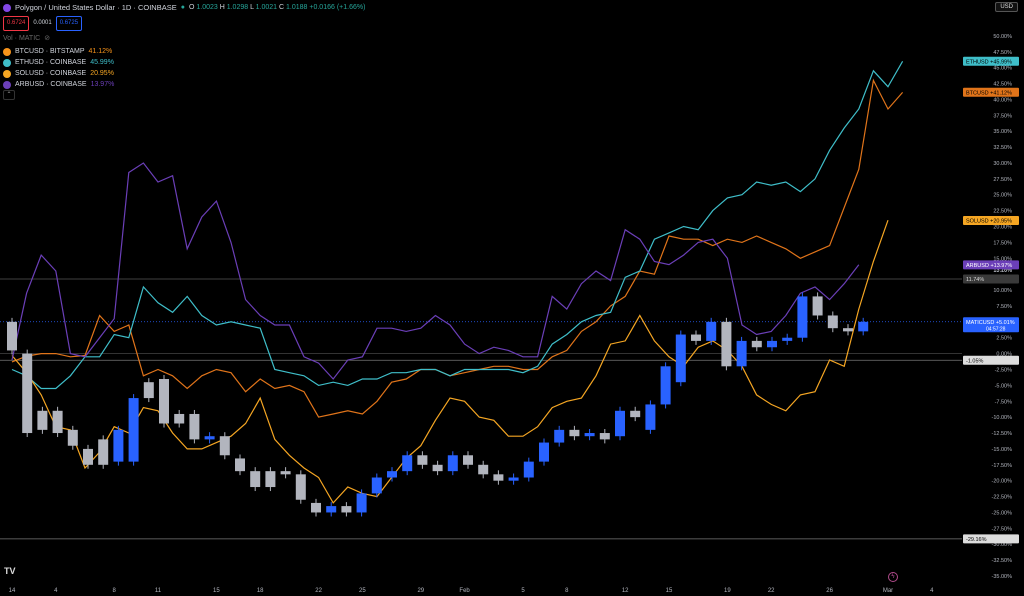 This screenshot has height=596, width=1024. I want to click on price-tag: MATICUSD +5.01%04:57:28, so click(991, 325).